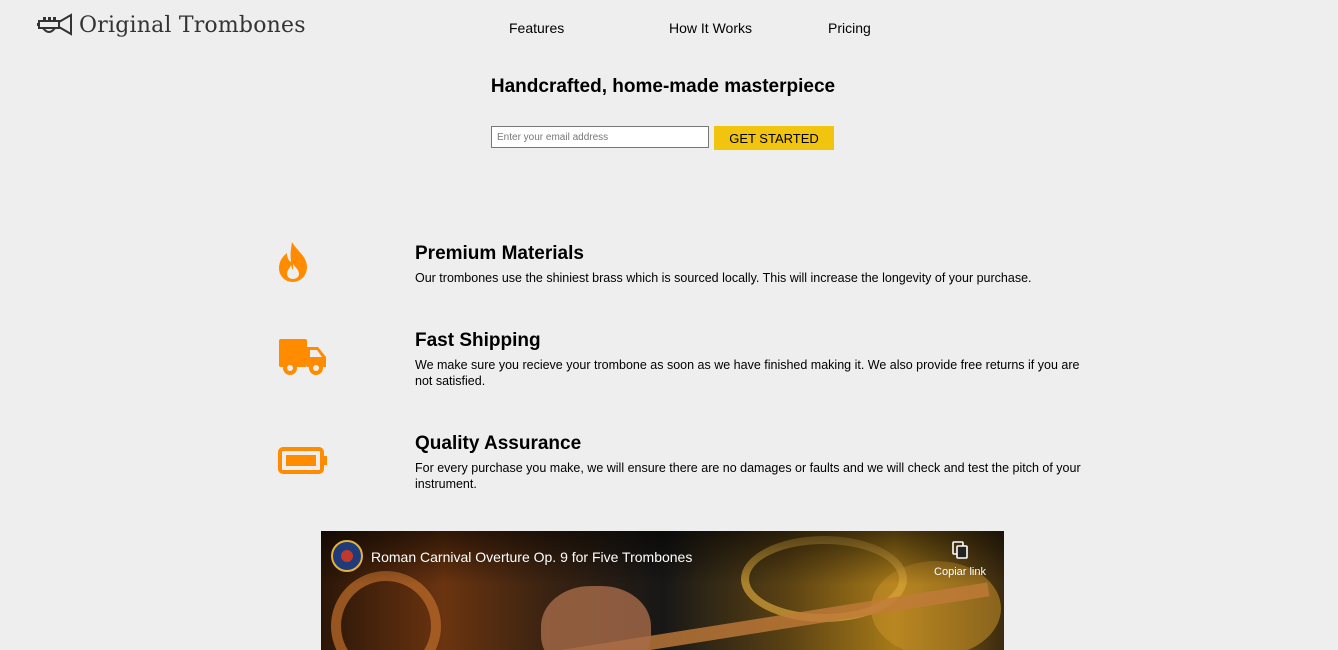 This screenshot has width=1338, height=650. I want to click on feature-title: Premium Materials, so click(499, 253).